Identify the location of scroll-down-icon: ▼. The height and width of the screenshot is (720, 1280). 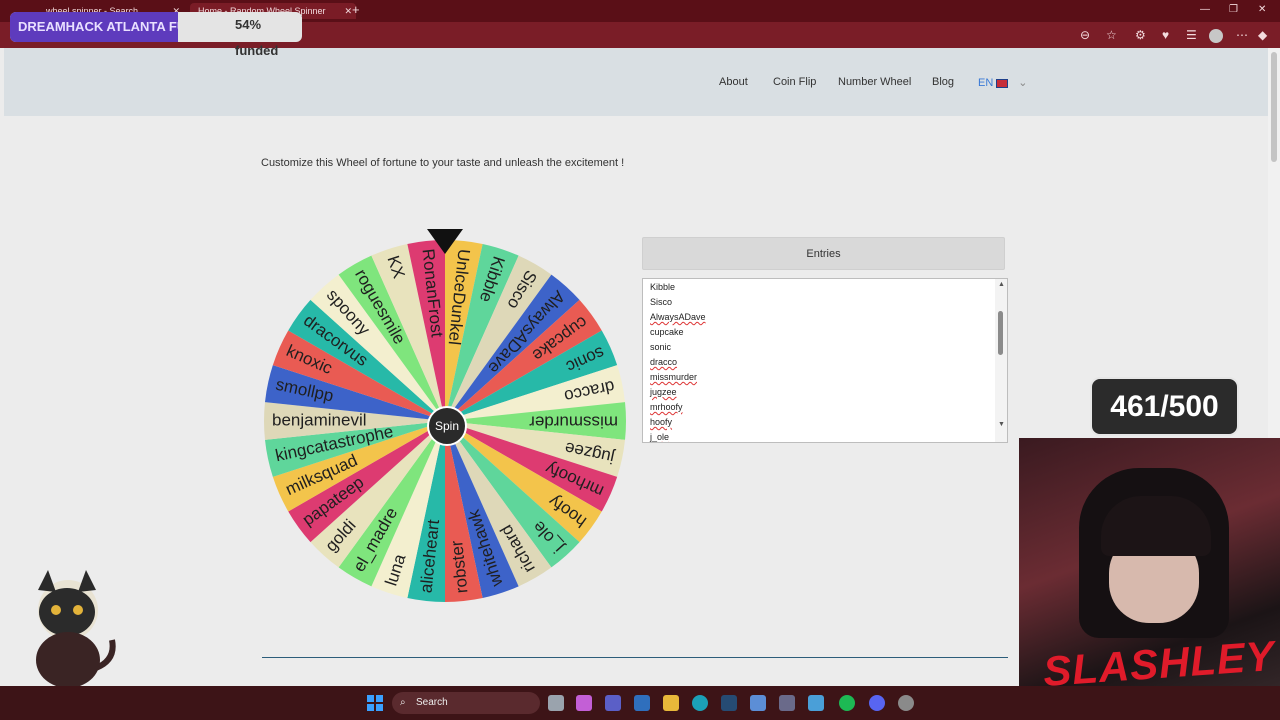
(1001, 424).